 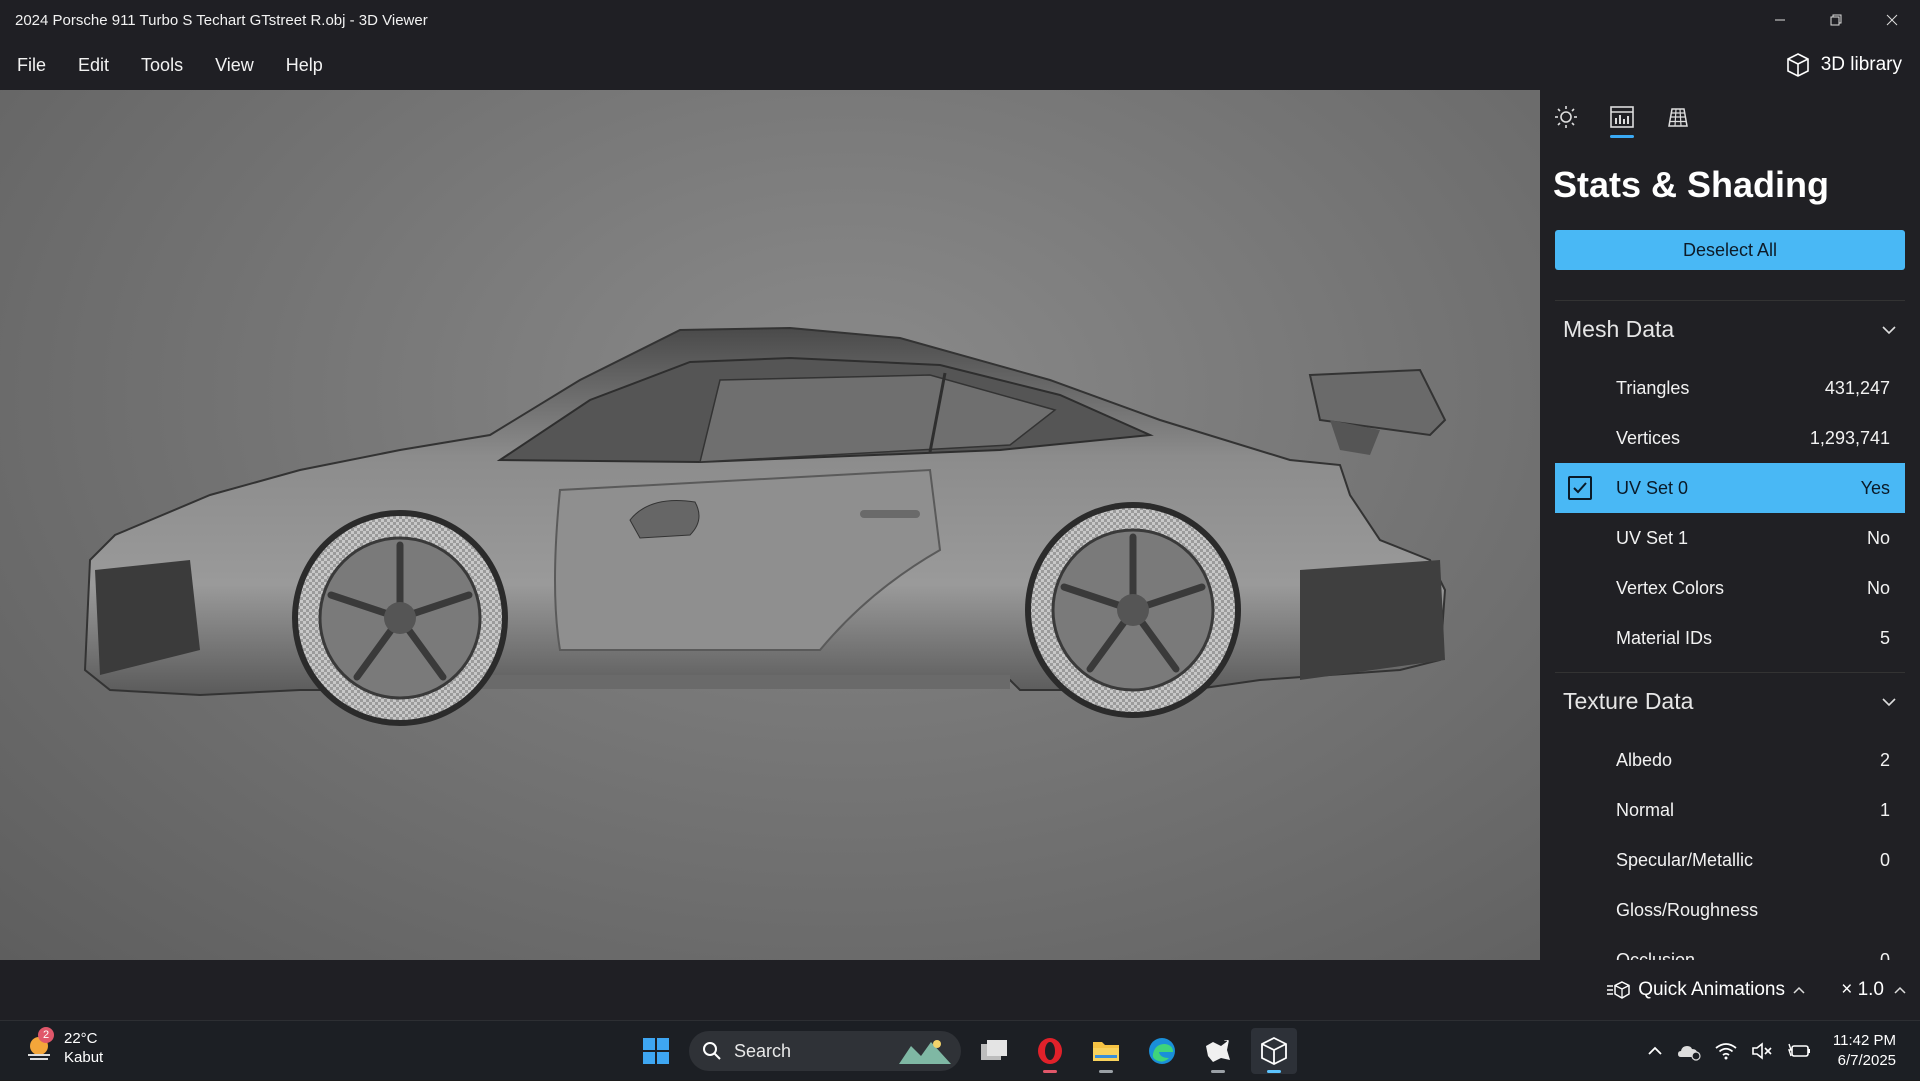 What do you see at coordinates (825, 1051) in the screenshot?
I see `taskbar-search: Search` at bounding box center [825, 1051].